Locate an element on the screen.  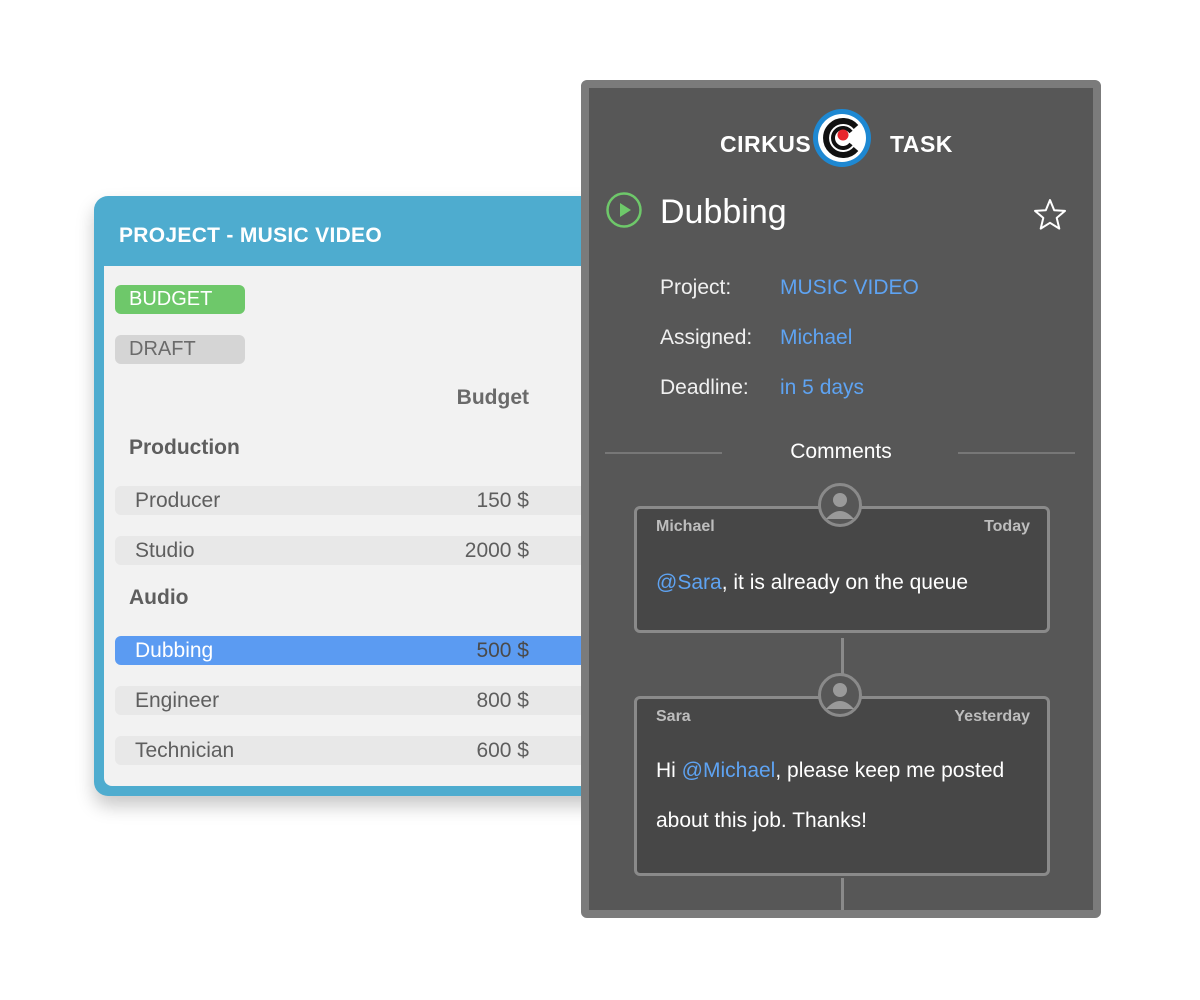
row-name: Technician is located at coordinates (185, 750).